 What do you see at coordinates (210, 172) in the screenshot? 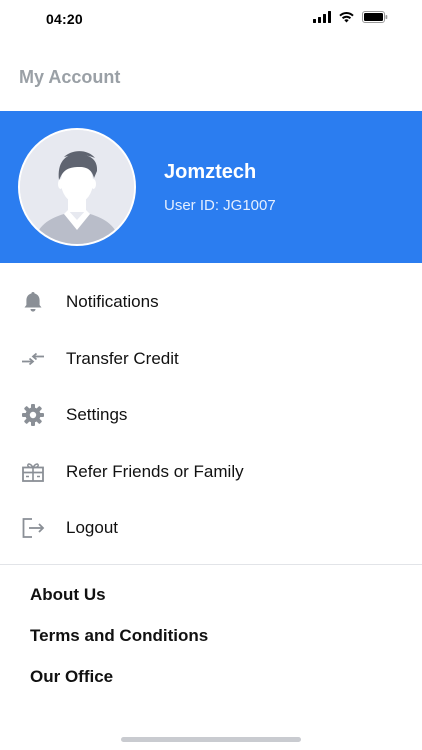
I see `profile-name: Jomztech` at bounding box center [210, 172].